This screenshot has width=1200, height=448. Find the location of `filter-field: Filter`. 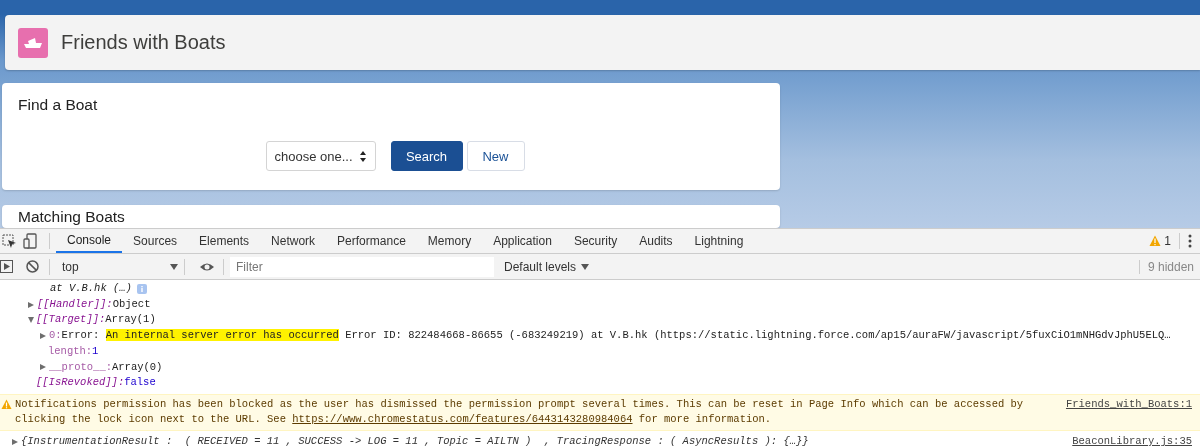

filter-field: Filter is located at coordinates (362, 266).